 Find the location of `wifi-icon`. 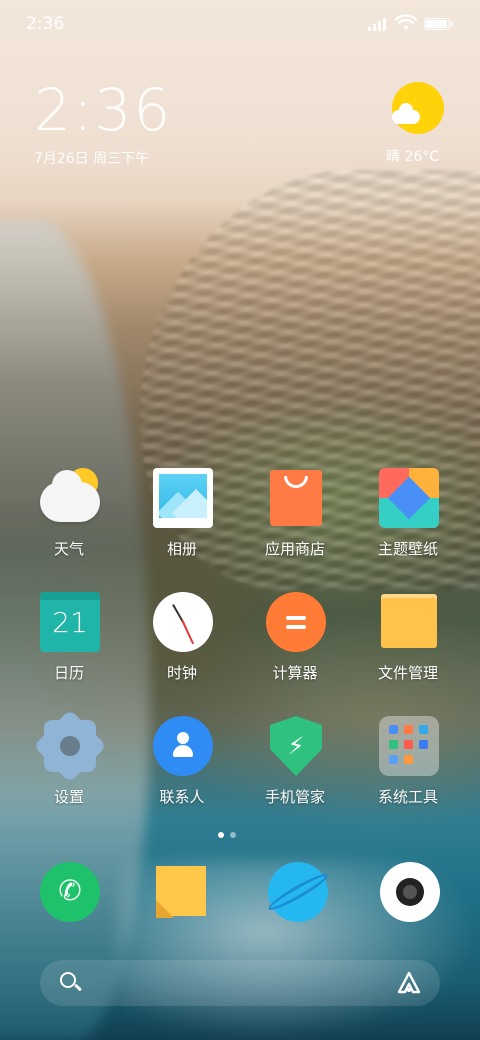

wifi-icon is located at coordinates (406, 22).